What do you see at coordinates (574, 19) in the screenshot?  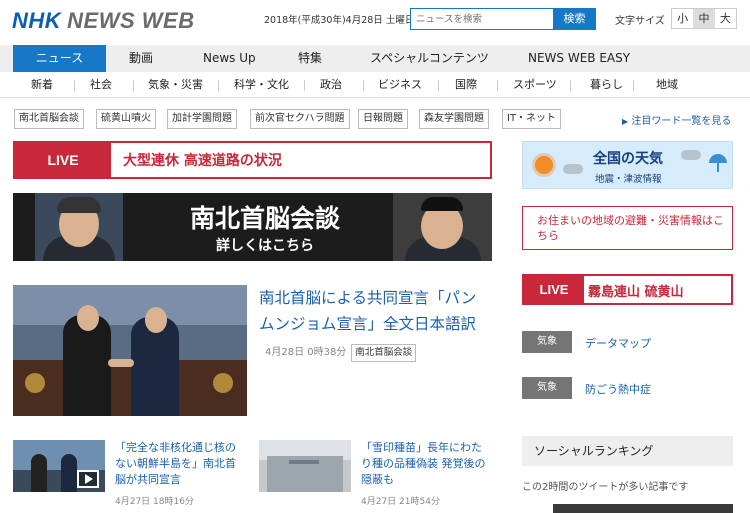 I see `search-button: 検索` at bounding box center [574, 19].